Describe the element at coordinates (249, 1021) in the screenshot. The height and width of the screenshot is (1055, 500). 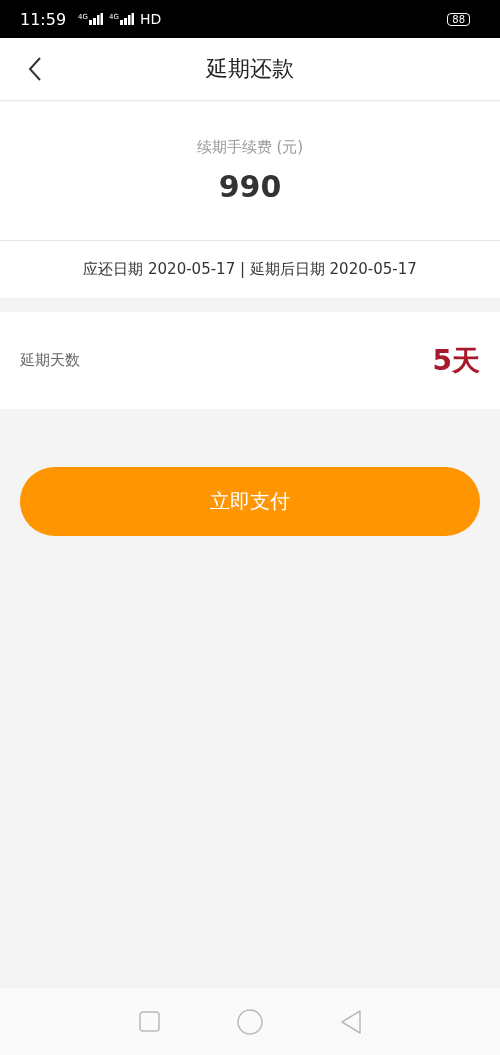
I see `home-icon` at that location.